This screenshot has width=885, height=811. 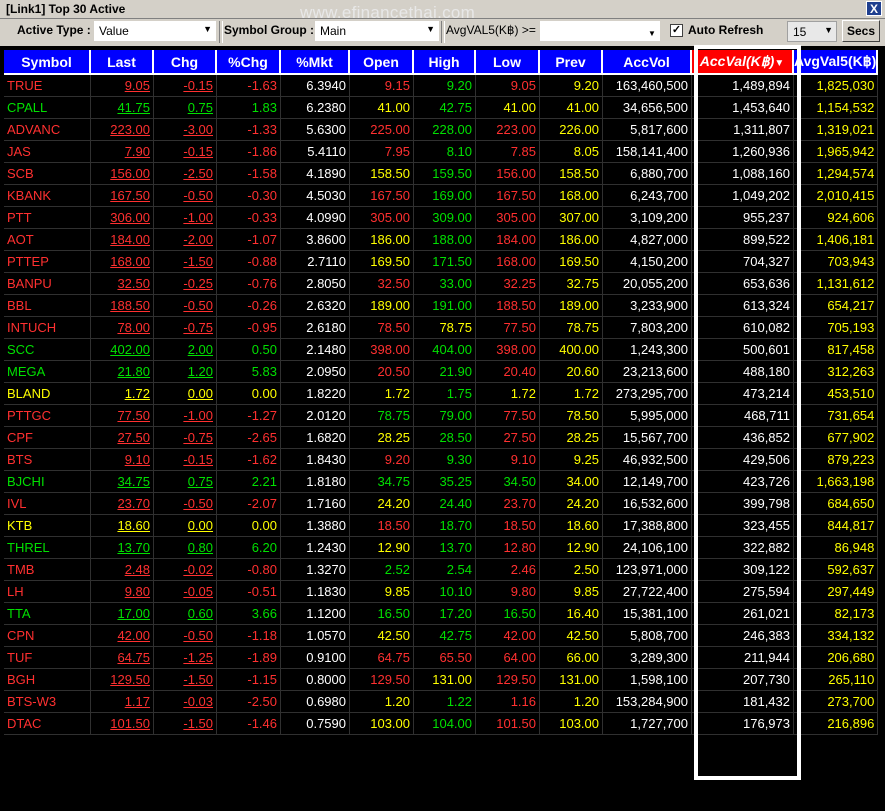 What do you see at coordinates (315, 240) in the screenshot?
I see `mkt-cell: 3.8600` at bounding box center [315, 240].